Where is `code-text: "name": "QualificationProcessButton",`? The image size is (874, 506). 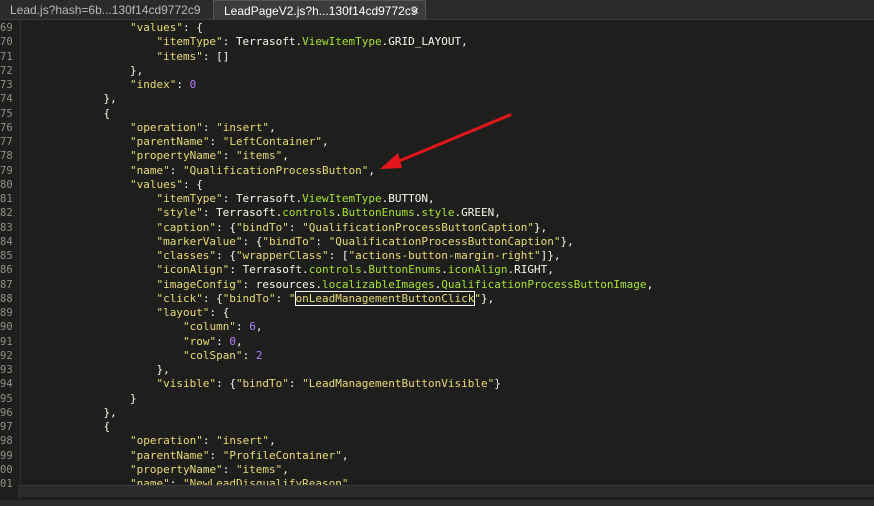 code-text: "name": "QualificationProcessButton", is located at coordinates (252, 170).